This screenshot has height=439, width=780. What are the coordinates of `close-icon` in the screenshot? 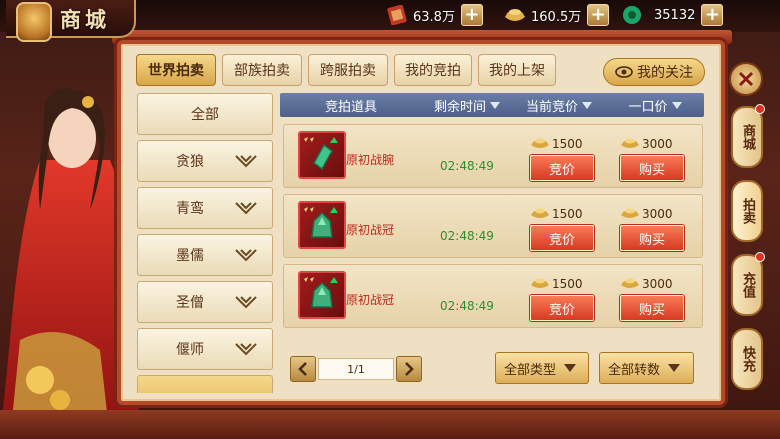 It's located at (746, 79).